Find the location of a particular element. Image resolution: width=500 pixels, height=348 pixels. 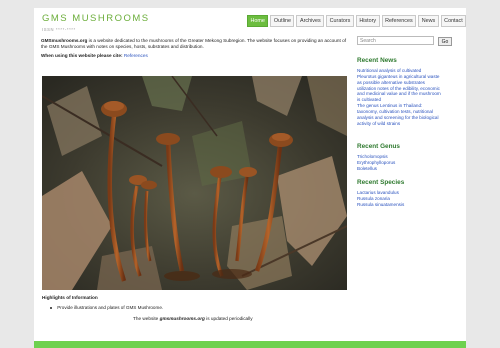

nav-outline: Outline is located at coordinates (282, 21).